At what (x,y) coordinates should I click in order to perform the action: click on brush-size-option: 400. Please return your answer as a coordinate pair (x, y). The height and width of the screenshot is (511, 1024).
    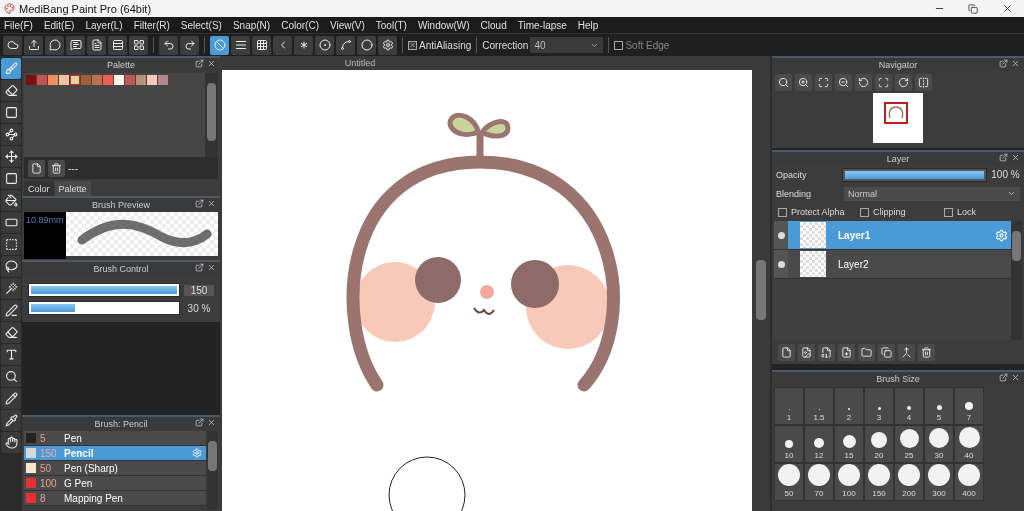
    Looking at the image, I should click on (969, 482).